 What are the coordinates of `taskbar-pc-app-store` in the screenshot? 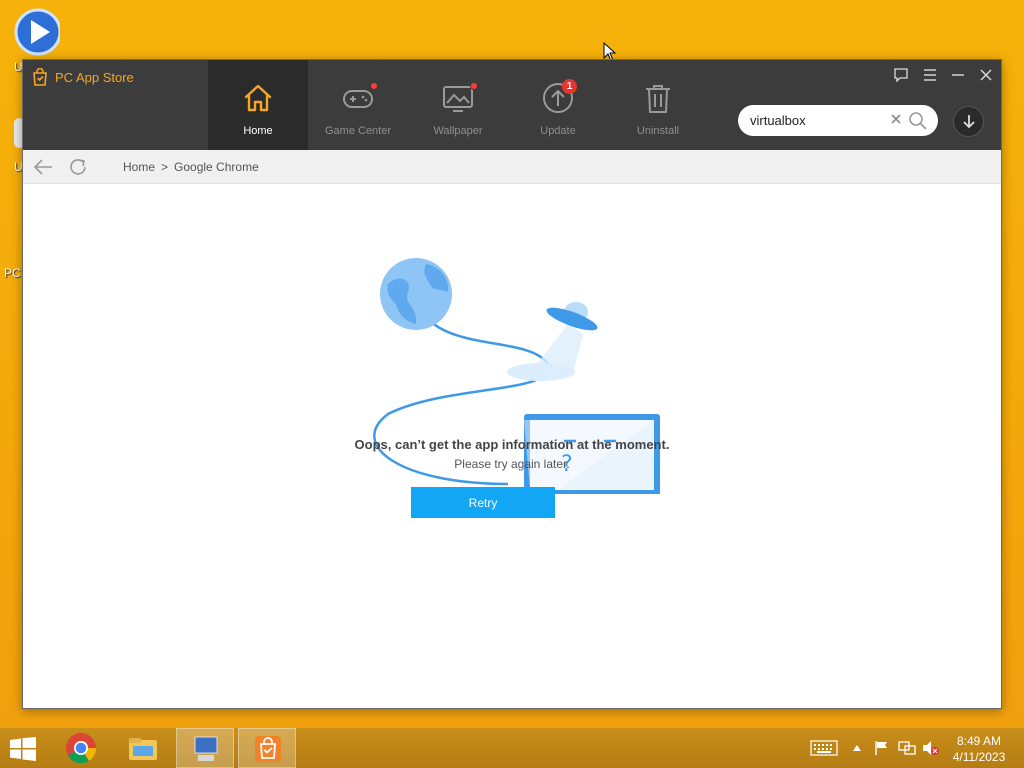 It's located at (267, 748).